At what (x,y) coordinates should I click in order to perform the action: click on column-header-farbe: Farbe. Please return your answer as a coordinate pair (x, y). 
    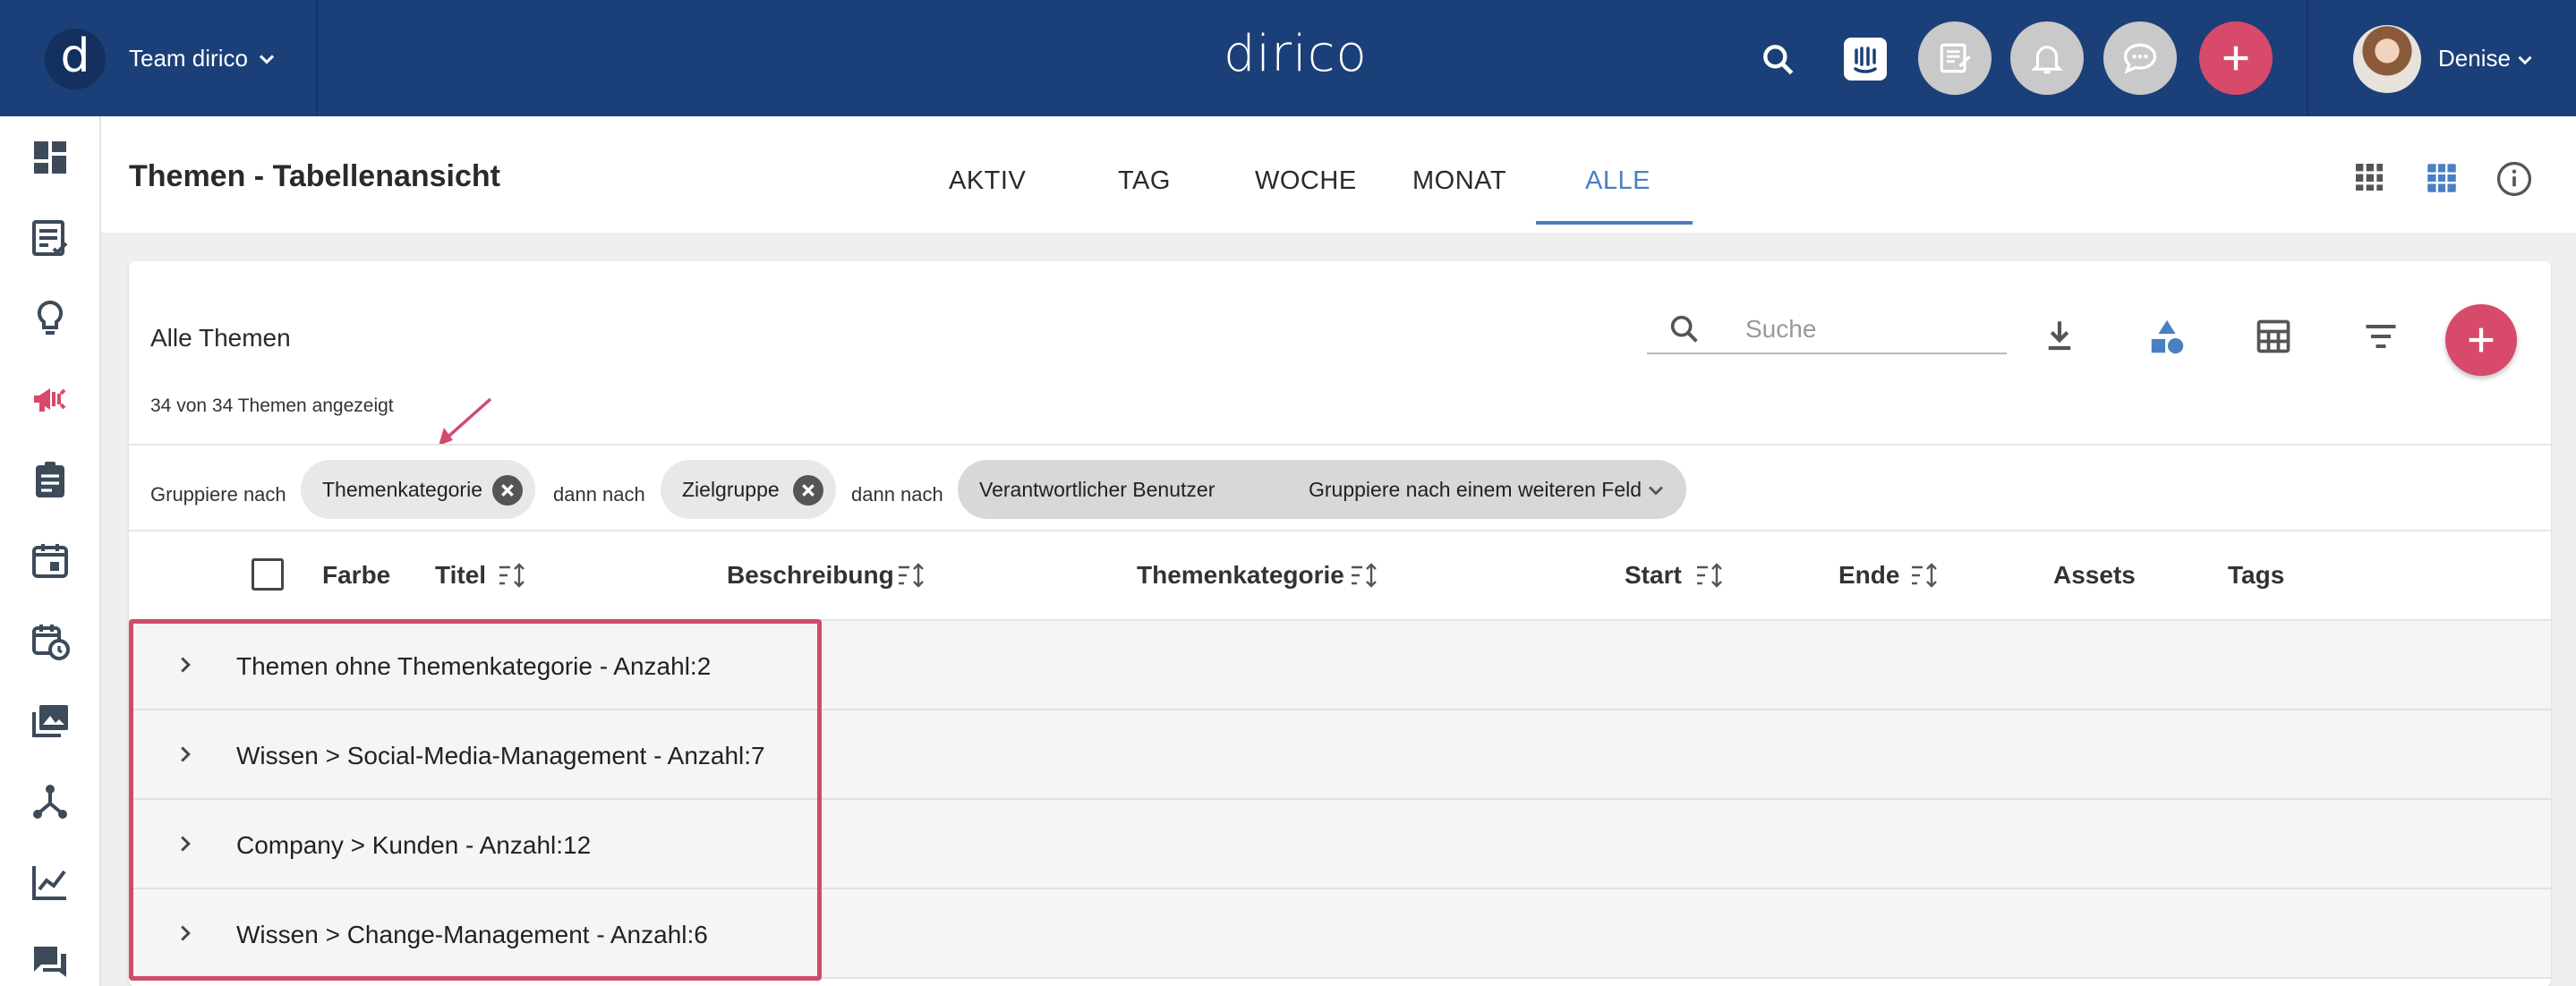
    Looking at the image, I should click on (356, 575).